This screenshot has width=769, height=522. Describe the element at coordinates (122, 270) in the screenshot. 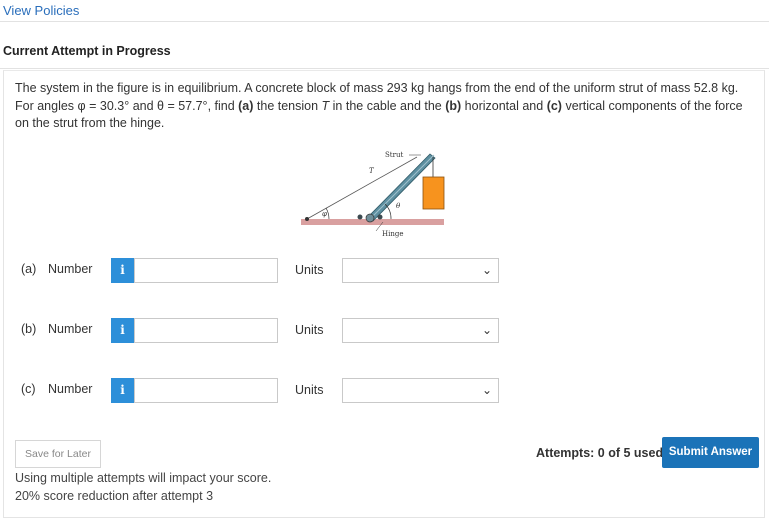

I see `info-button-a: i` at that location.